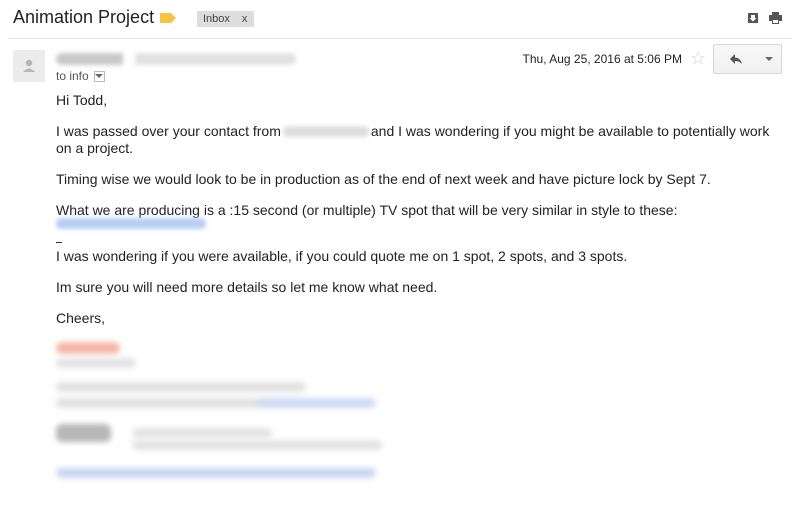 The width and height of the screenshot is (800, 507). What do you see at coordinates (81, 318) in the screenshot?
I see `signoff: Cheers,` at bounding box center [81, 318].